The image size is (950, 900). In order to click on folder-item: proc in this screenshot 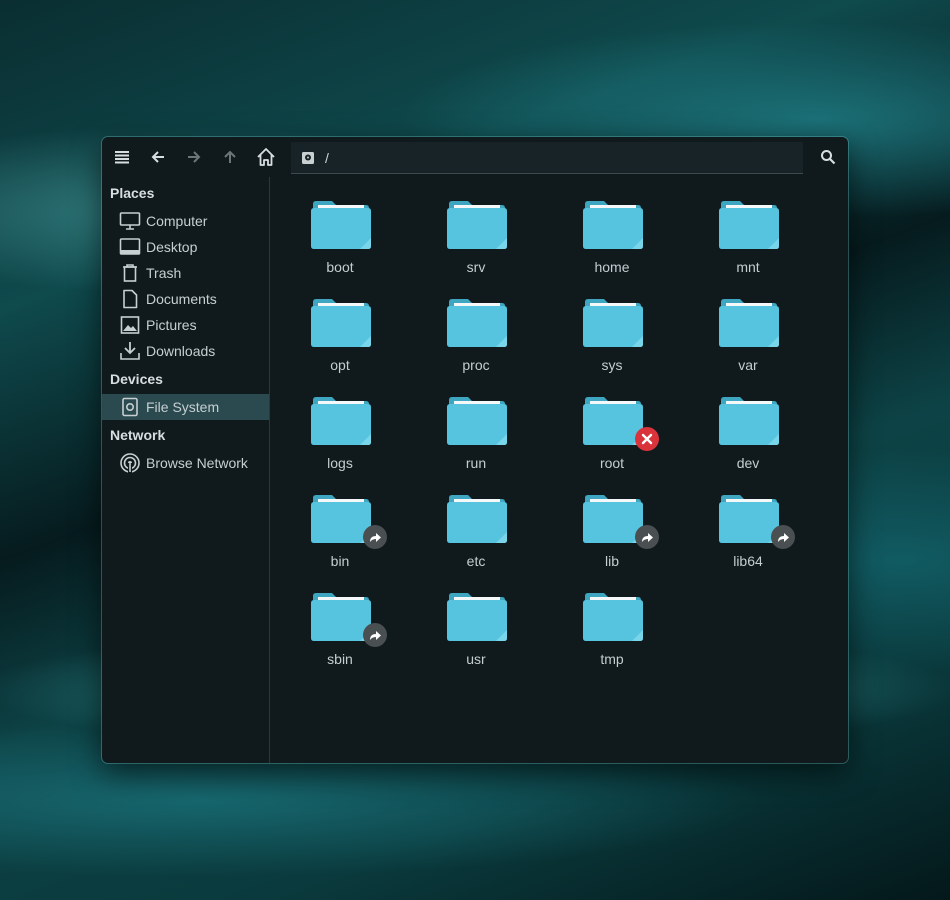, I will do `click(476, 330)`.